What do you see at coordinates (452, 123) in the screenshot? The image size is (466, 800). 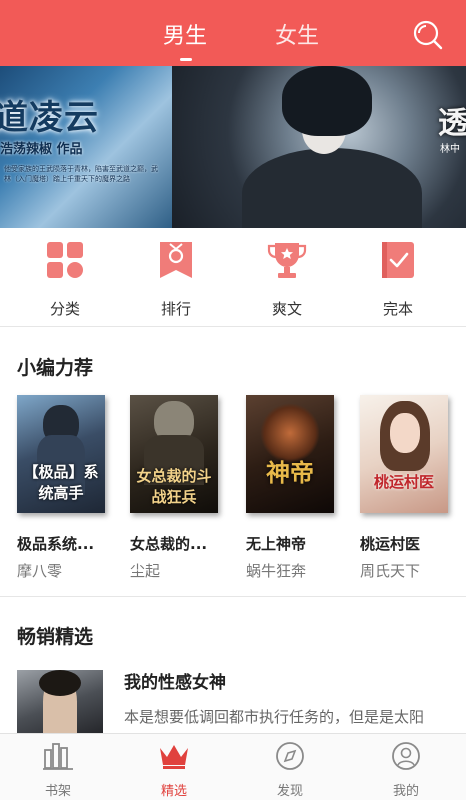 I see `banner-right-title: 透` at bounding box center [452, 123].